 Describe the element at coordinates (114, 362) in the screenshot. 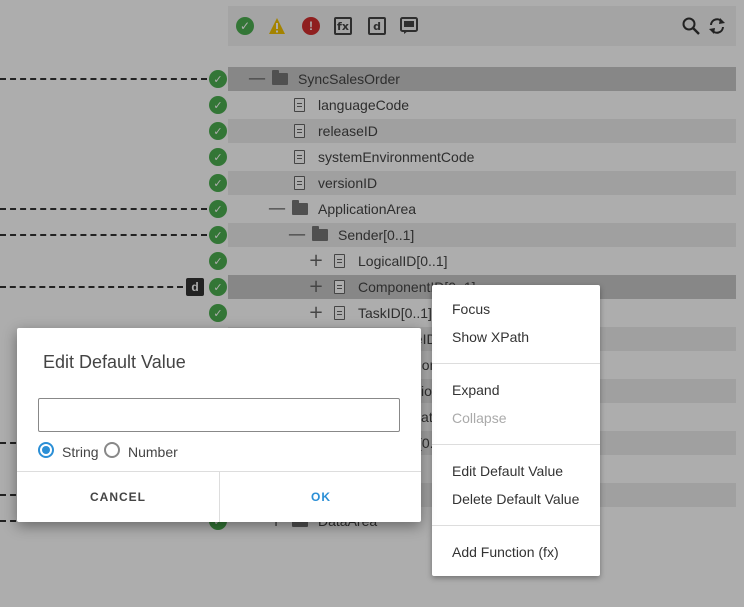

I see `dialog-title: Edit Default Value` at that location.